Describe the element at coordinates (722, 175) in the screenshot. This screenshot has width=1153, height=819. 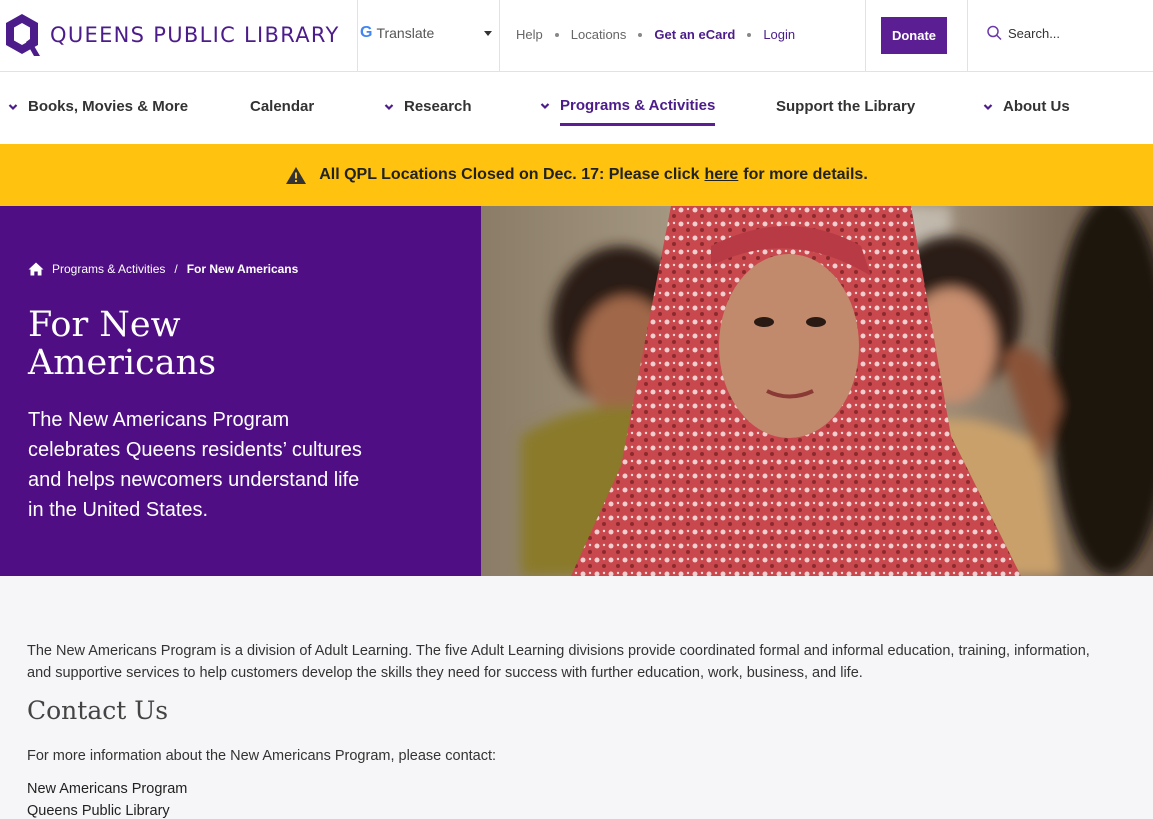
I see `alert-here-link: here` at that location.